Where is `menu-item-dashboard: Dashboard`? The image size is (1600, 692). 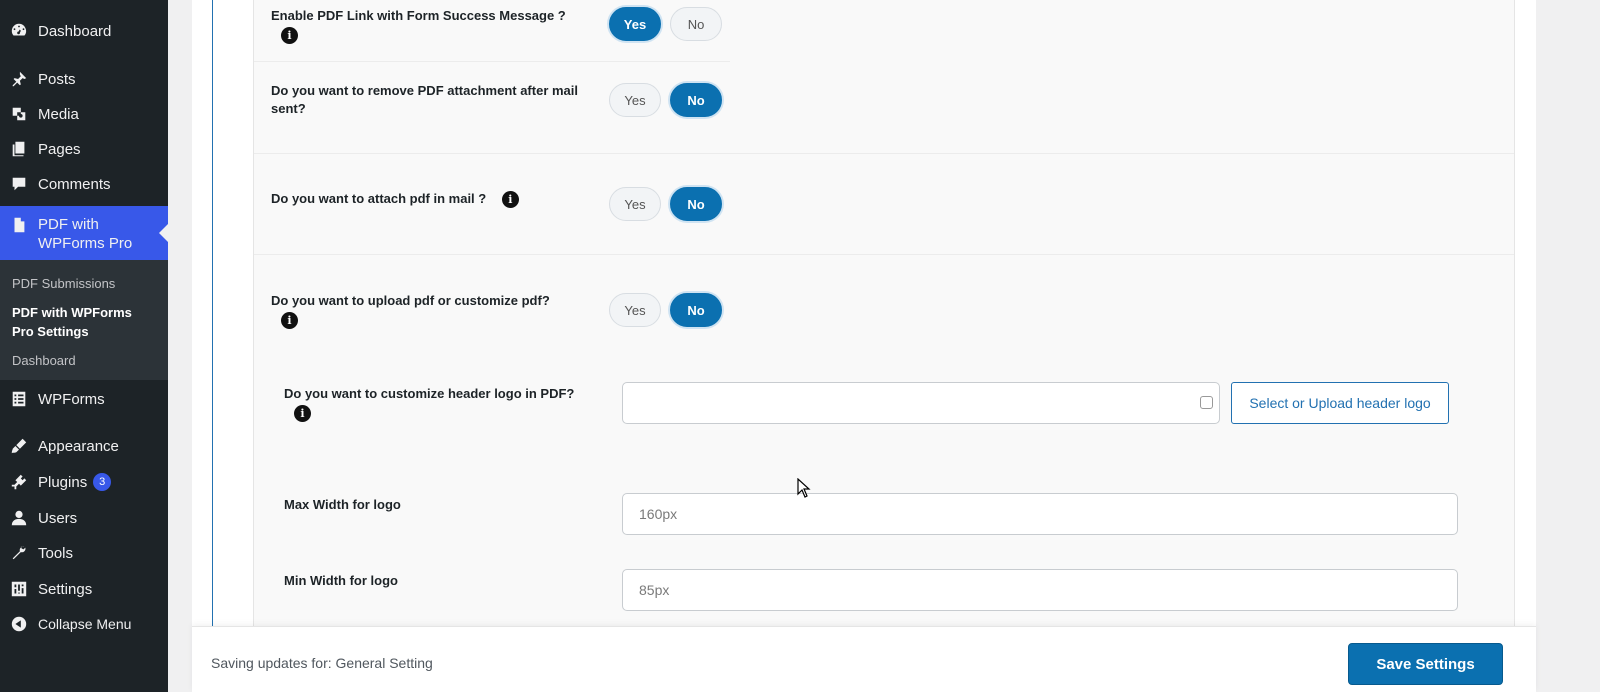 menu-item-dashboard: Dashboard is located at coordinates (84, 31).